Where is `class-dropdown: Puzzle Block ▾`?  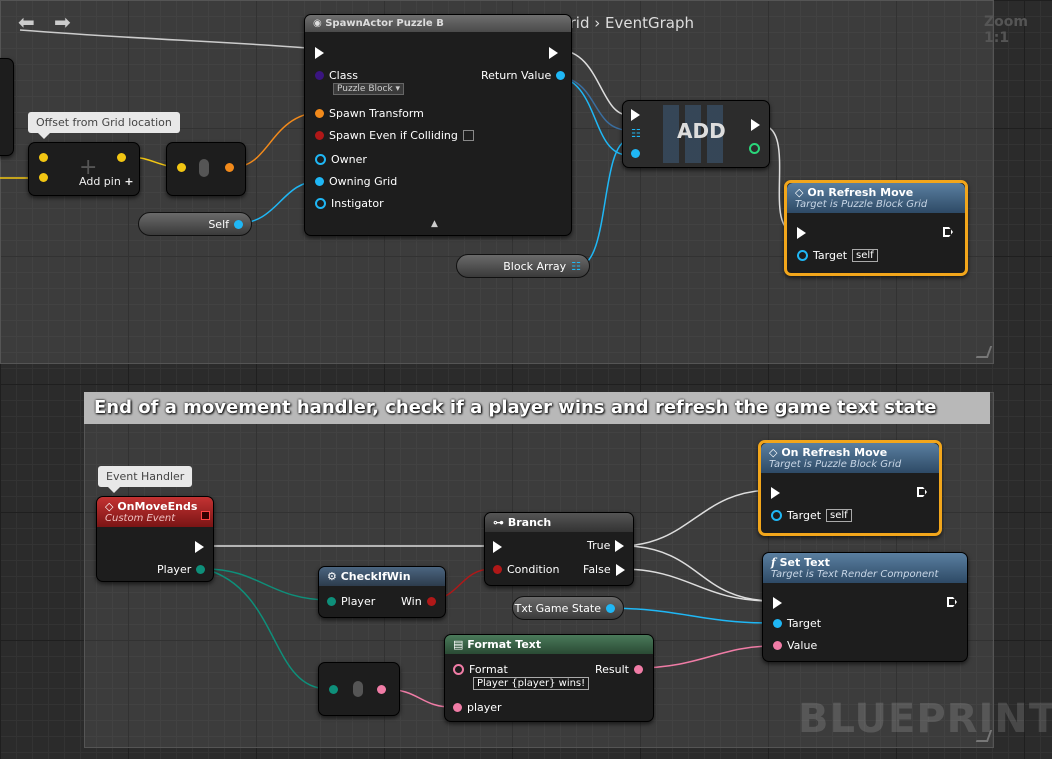
class-dropdown: Puzzle Block ▾ is located at coordinates (369, 89).